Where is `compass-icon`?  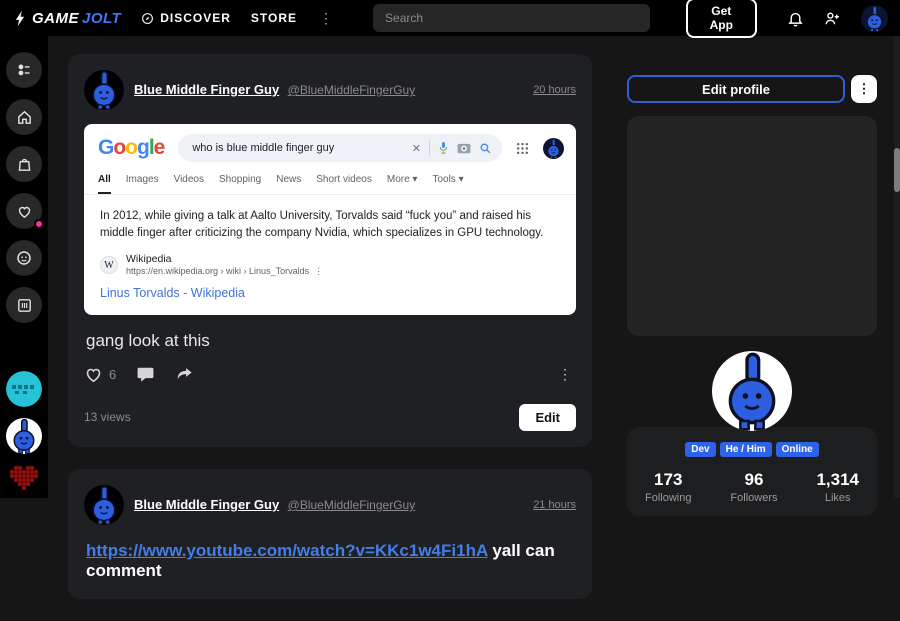 compass-icon is located at coordinates (147, 18).